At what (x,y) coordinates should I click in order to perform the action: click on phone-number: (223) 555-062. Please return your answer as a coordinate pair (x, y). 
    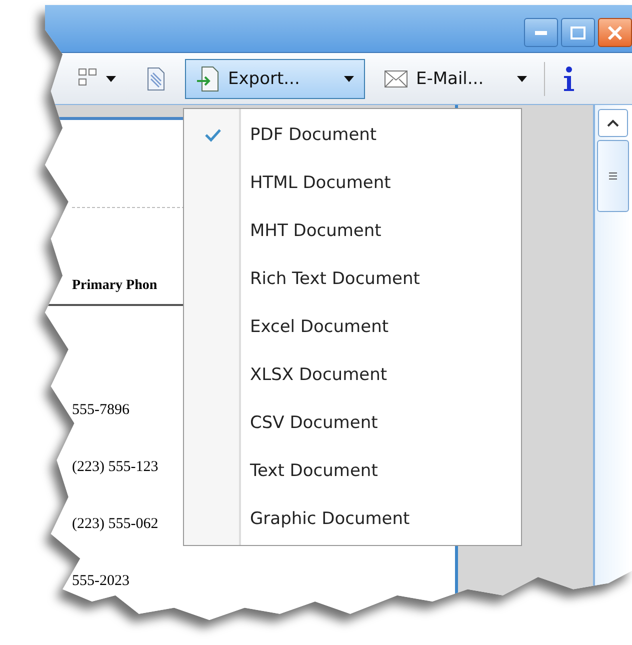
    Looking at the image, I should click on (115, 525).